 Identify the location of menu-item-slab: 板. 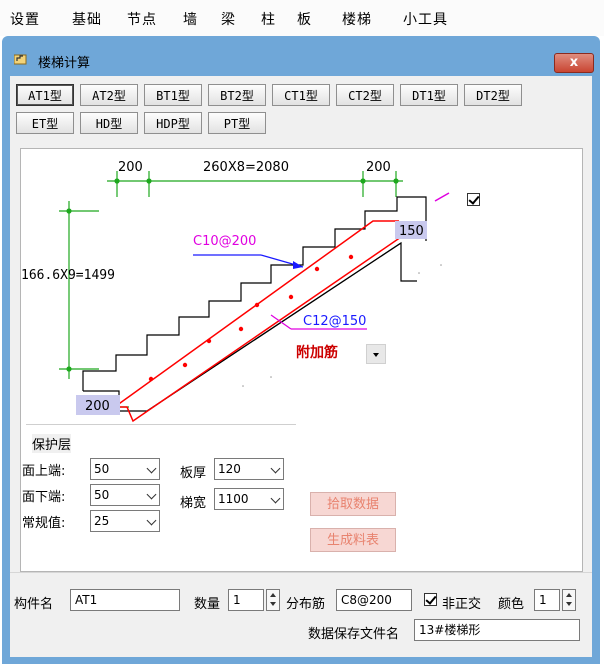
(304, 19).